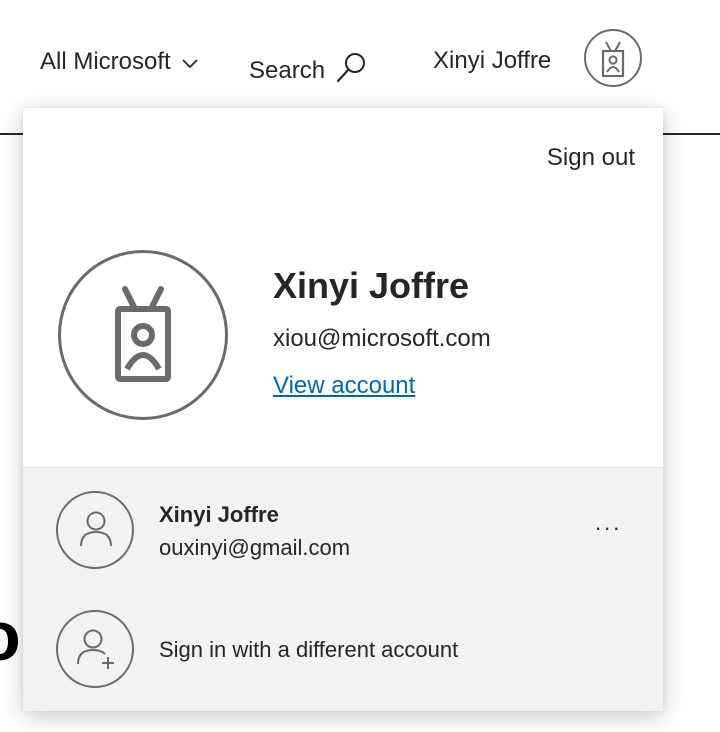  I want to click on view-account-link: View account, so click(344, 386).